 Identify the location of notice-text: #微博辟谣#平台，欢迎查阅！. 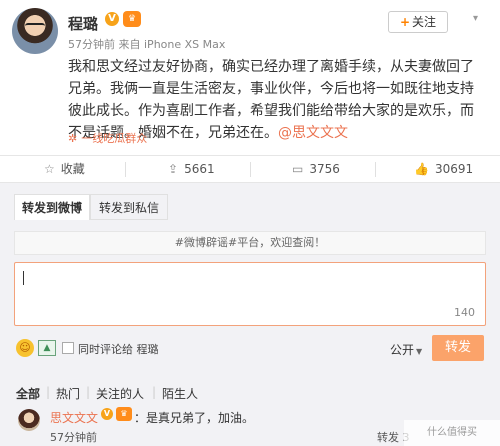
(250, 242).